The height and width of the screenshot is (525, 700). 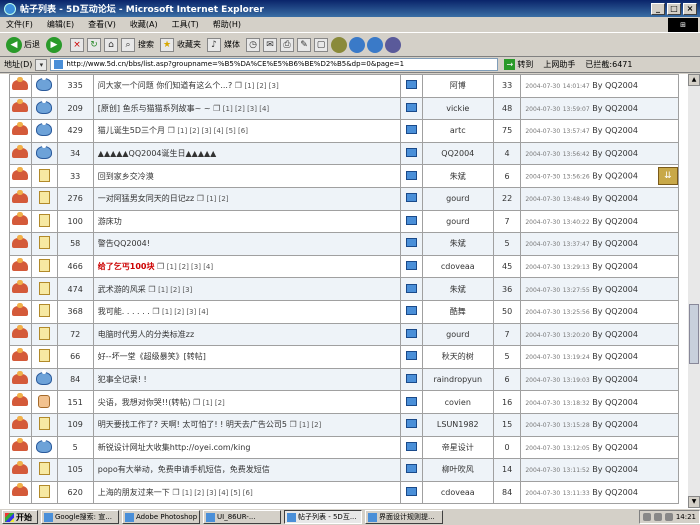 What do you see at coordinates (124, 311) in the screenshot?
I see `thread-title-link: 我可能. . . . . .` at bounding box center [124, 311].